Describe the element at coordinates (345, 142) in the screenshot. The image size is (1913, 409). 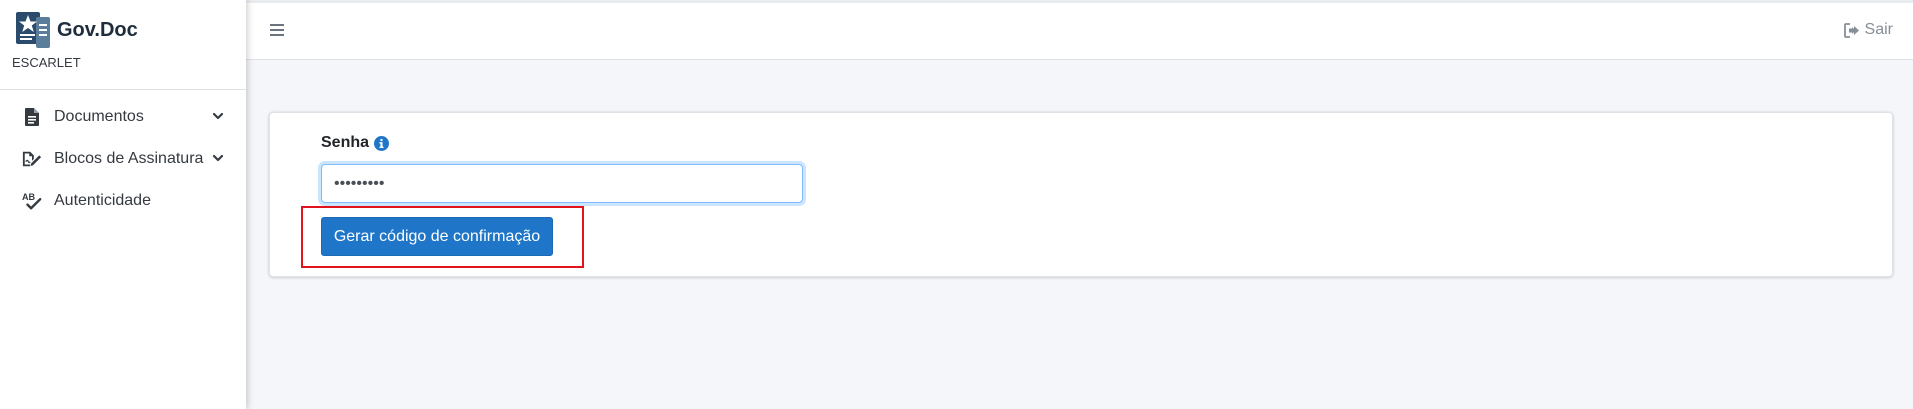
I see `password-label-text: Senha` at that location.